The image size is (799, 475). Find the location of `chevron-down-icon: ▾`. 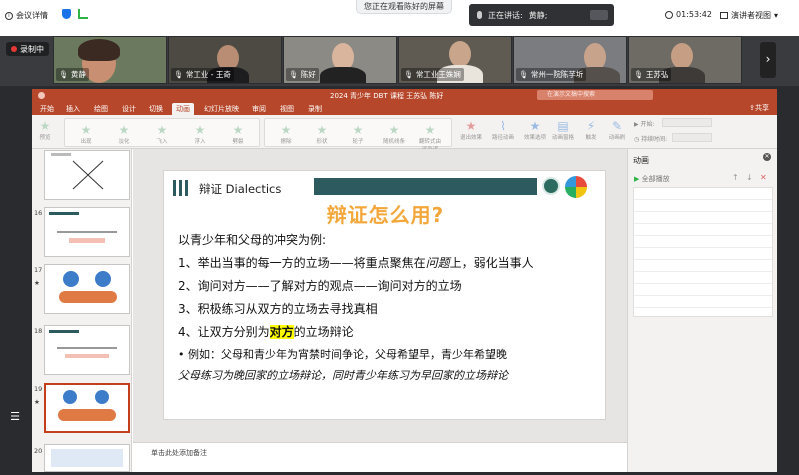

chevron-down-icon: ▾ is located at coordinates (776, 15).